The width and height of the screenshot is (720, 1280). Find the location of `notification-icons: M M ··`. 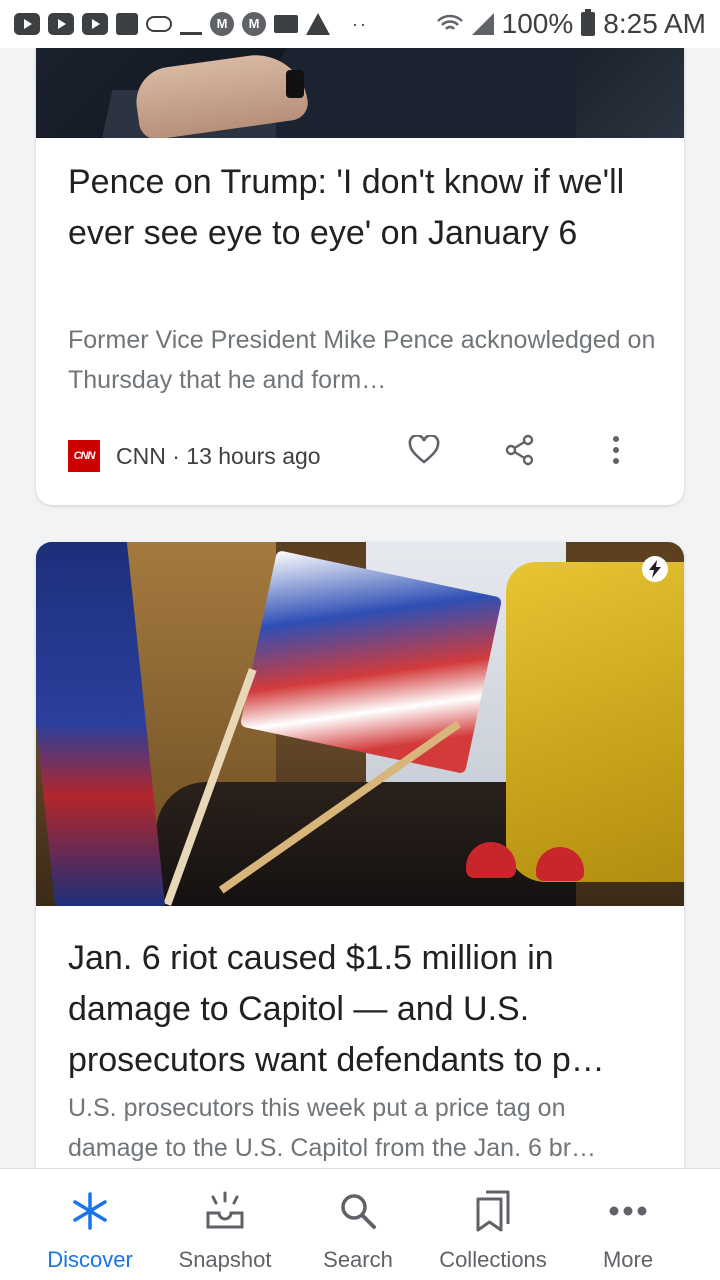

notification-icons: M M ·· is located at coordinates (191, 24).